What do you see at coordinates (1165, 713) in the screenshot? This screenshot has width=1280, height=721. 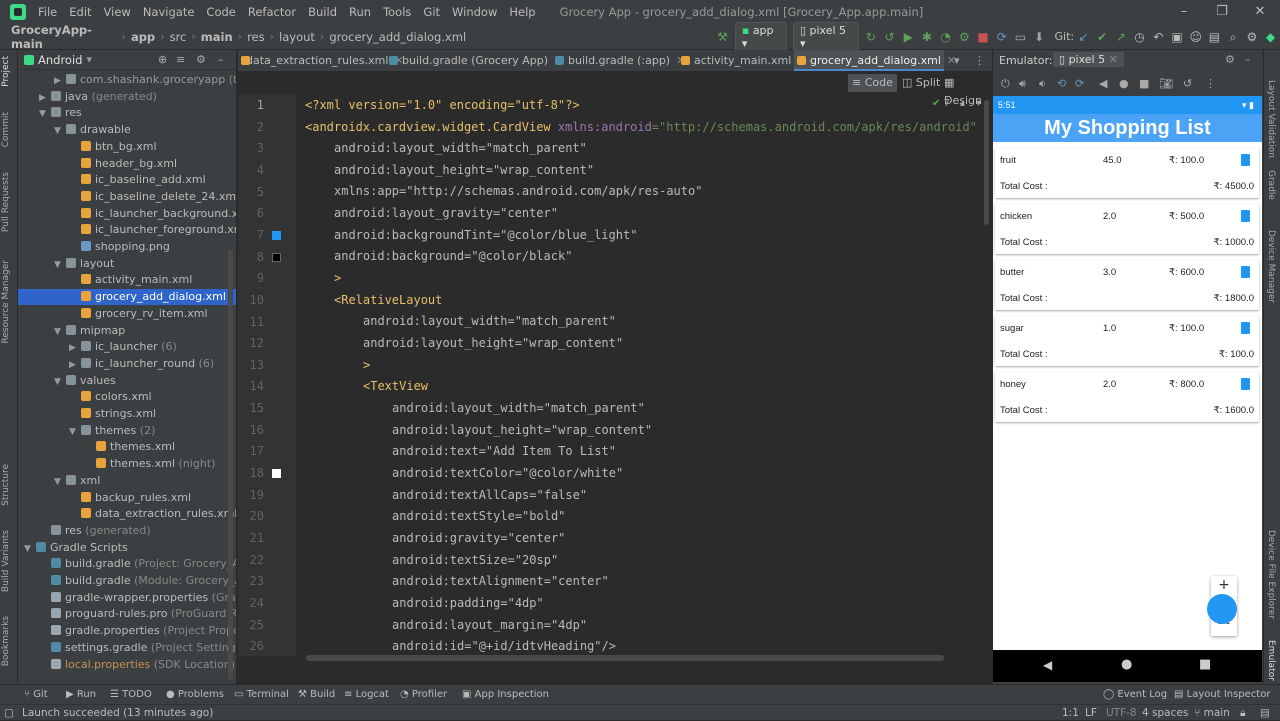 I see `indent-setting: 4 spaces` at bounding box center [1165, 713].